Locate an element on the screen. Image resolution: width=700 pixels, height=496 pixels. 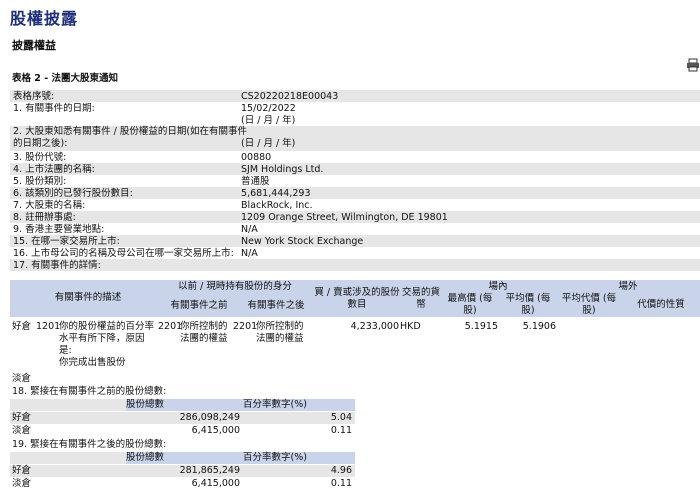
header-event-desc: 有關事件的描述 is located at coordinates (88, 297).